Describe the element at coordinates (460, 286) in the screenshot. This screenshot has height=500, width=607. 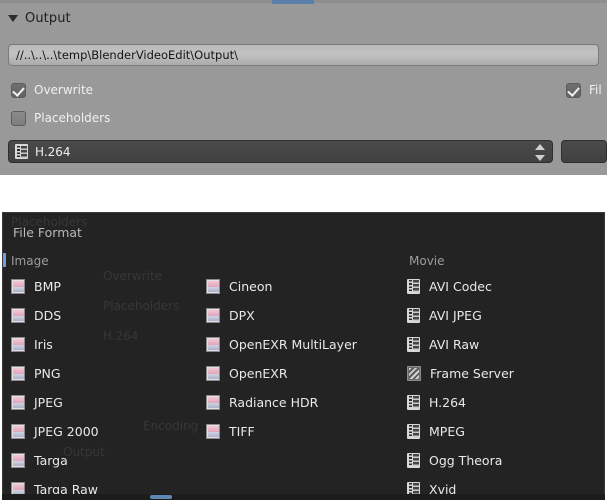
I see `menu-item-label: AVI Codec` at that location.